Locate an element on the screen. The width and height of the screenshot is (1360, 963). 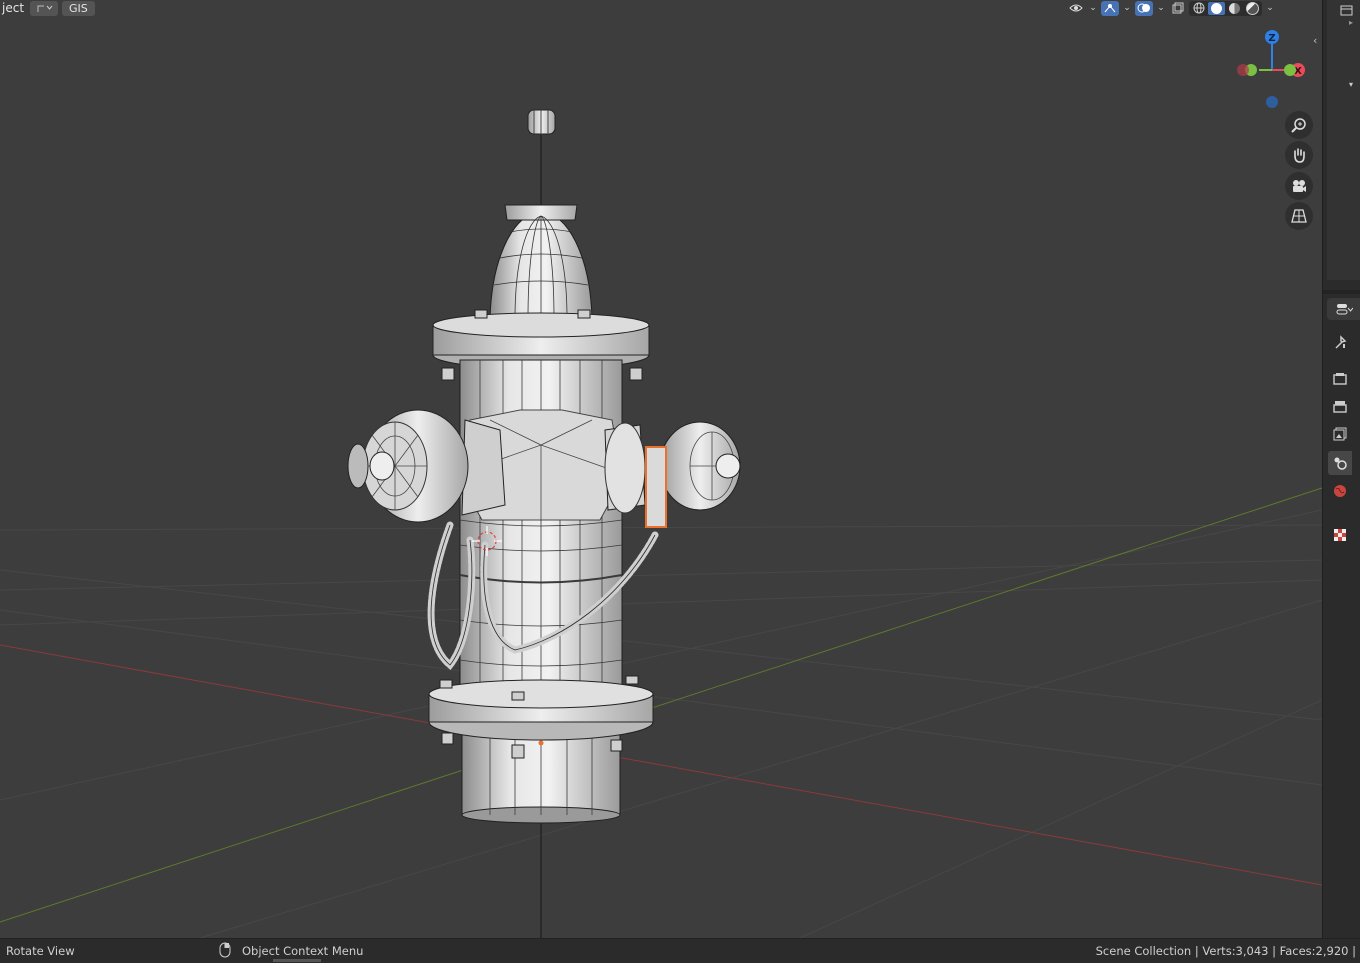
right-nozzle is located at coordinates (672, 474).